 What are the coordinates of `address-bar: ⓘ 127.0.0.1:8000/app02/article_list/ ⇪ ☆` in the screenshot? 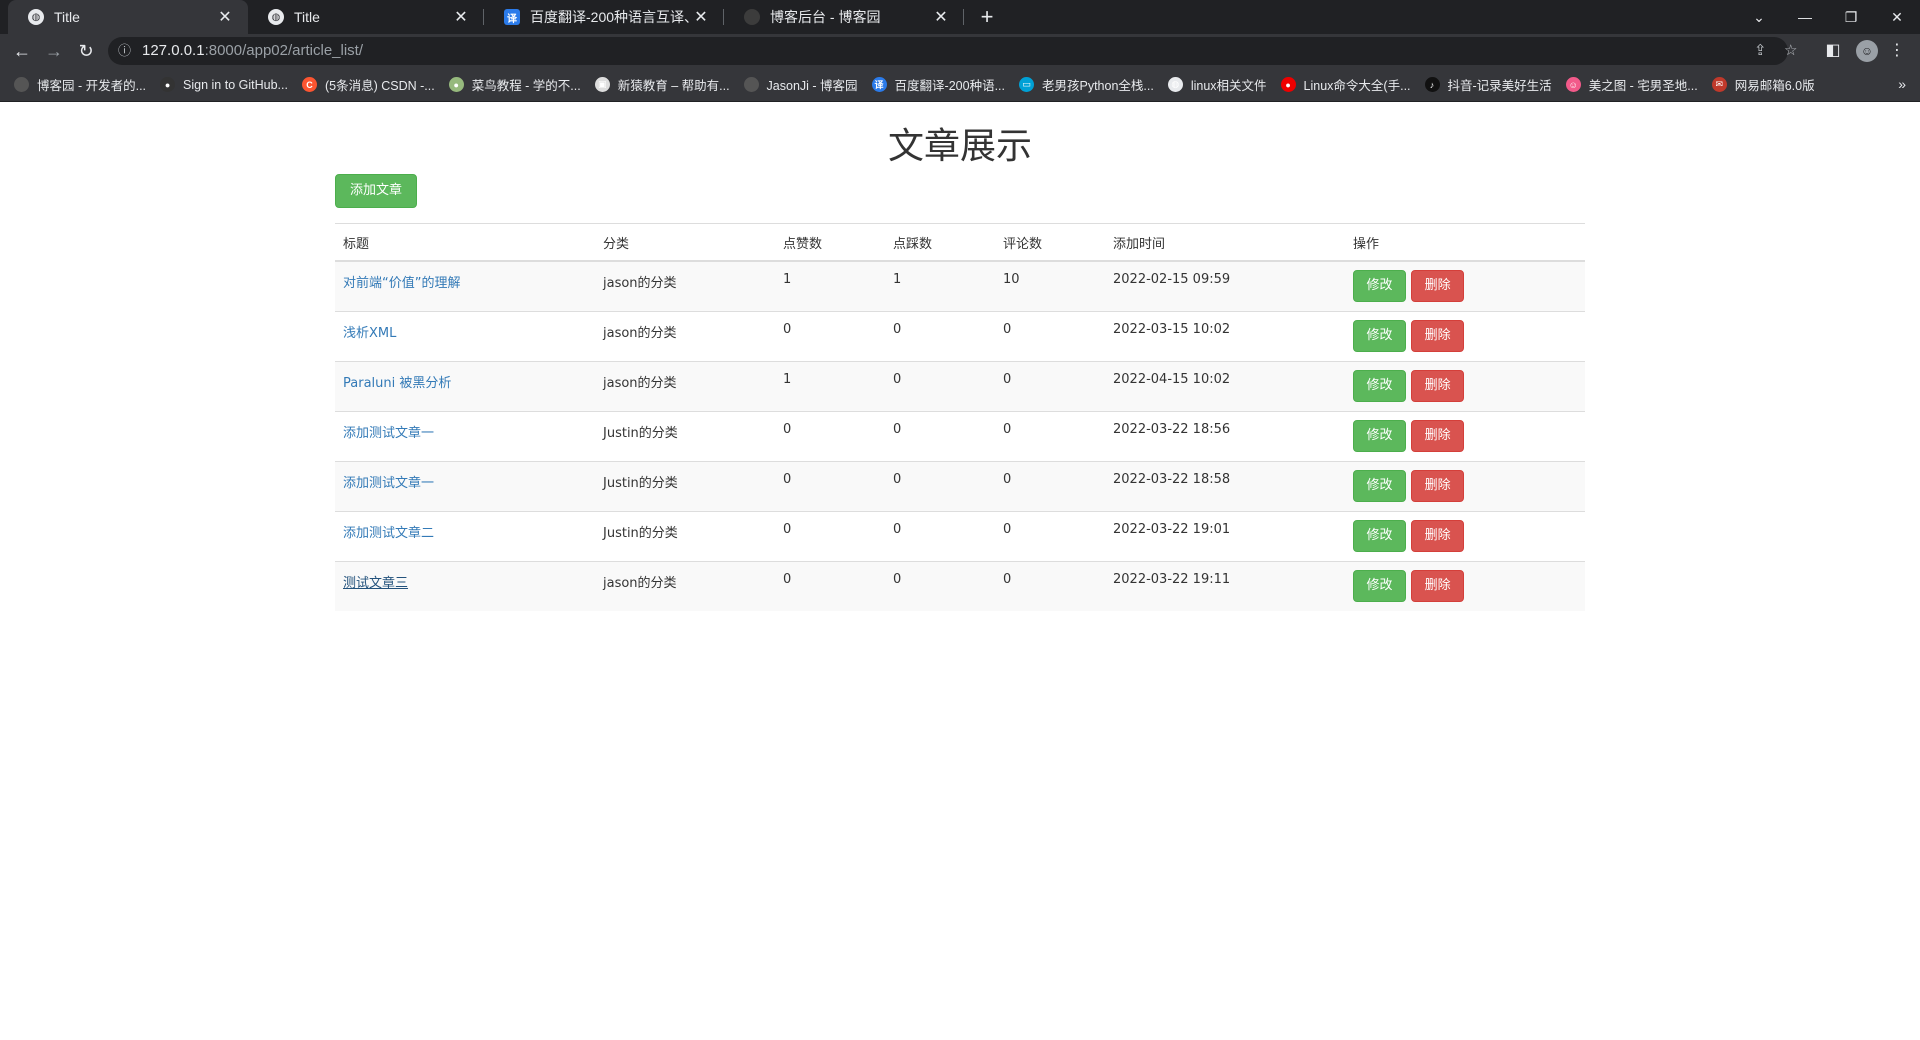 It's located at (952, 51).